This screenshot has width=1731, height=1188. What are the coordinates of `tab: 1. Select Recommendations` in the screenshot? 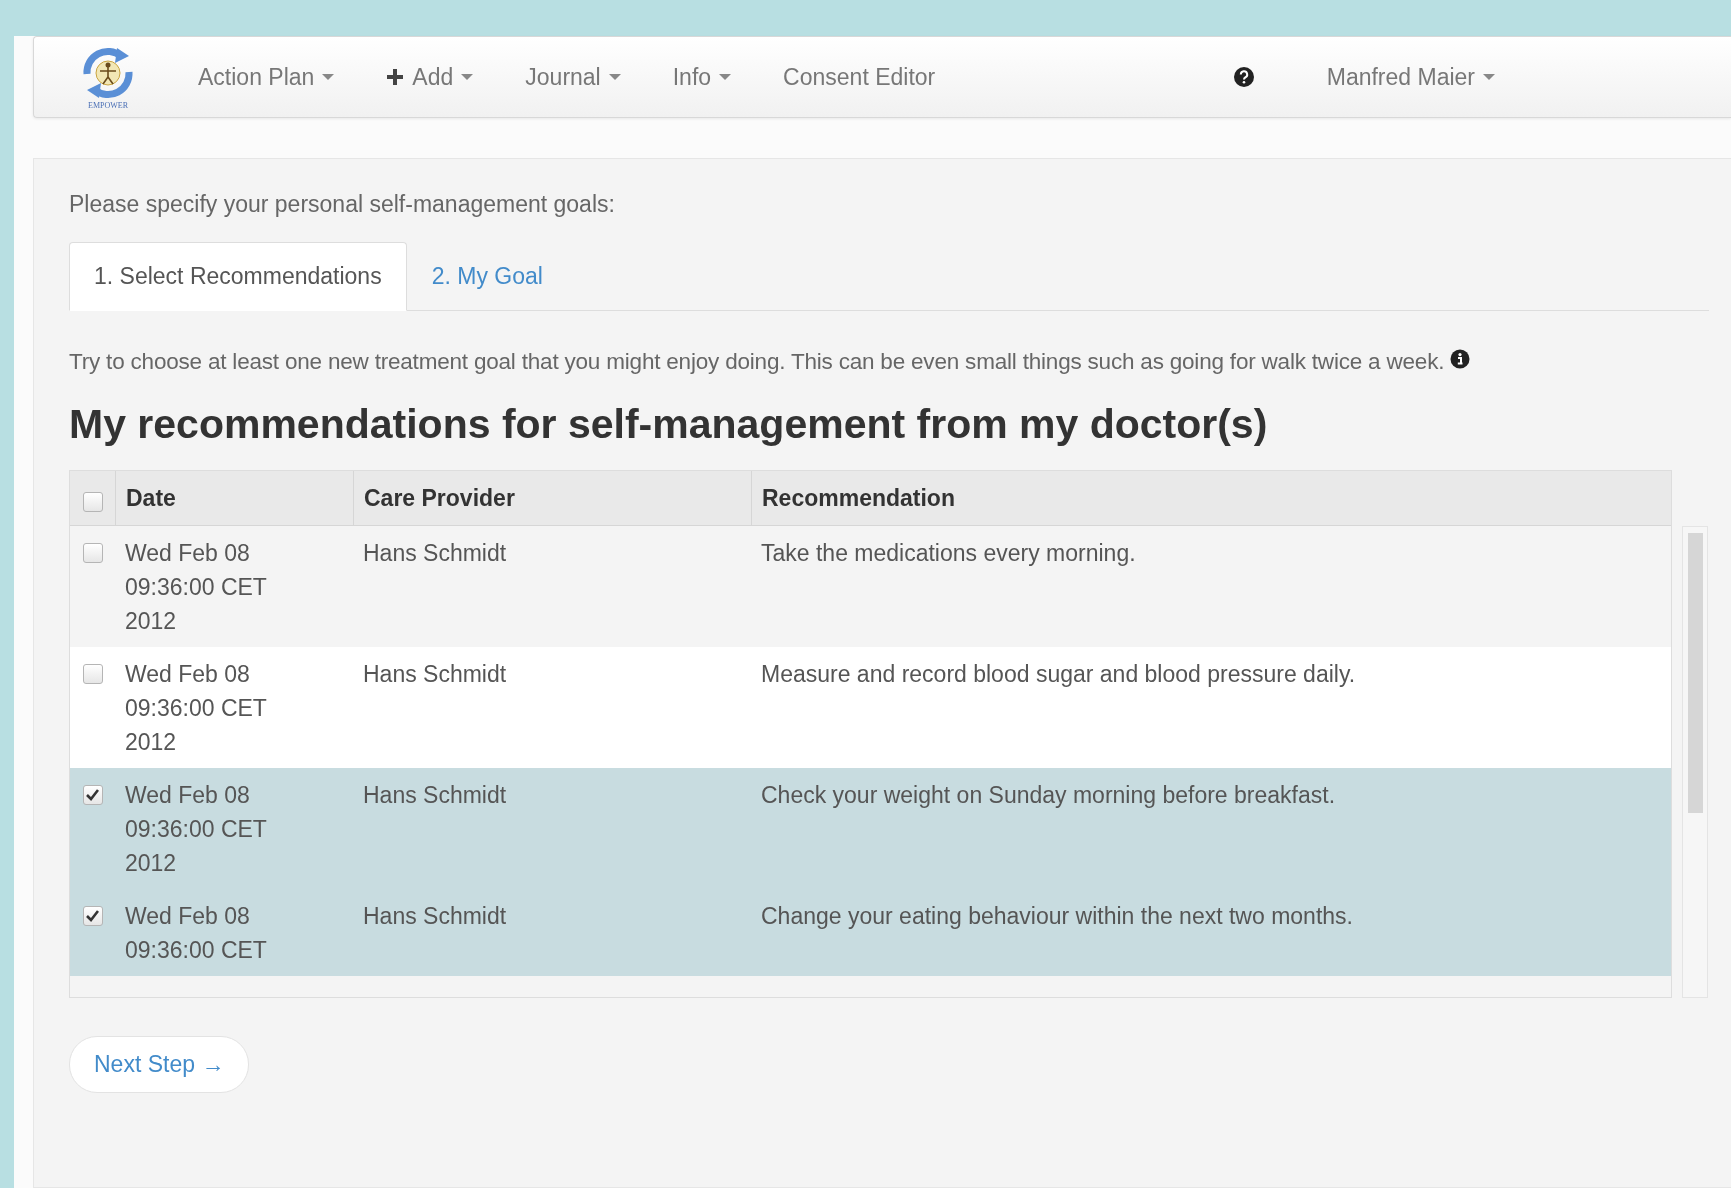 It's located at (238, 276).